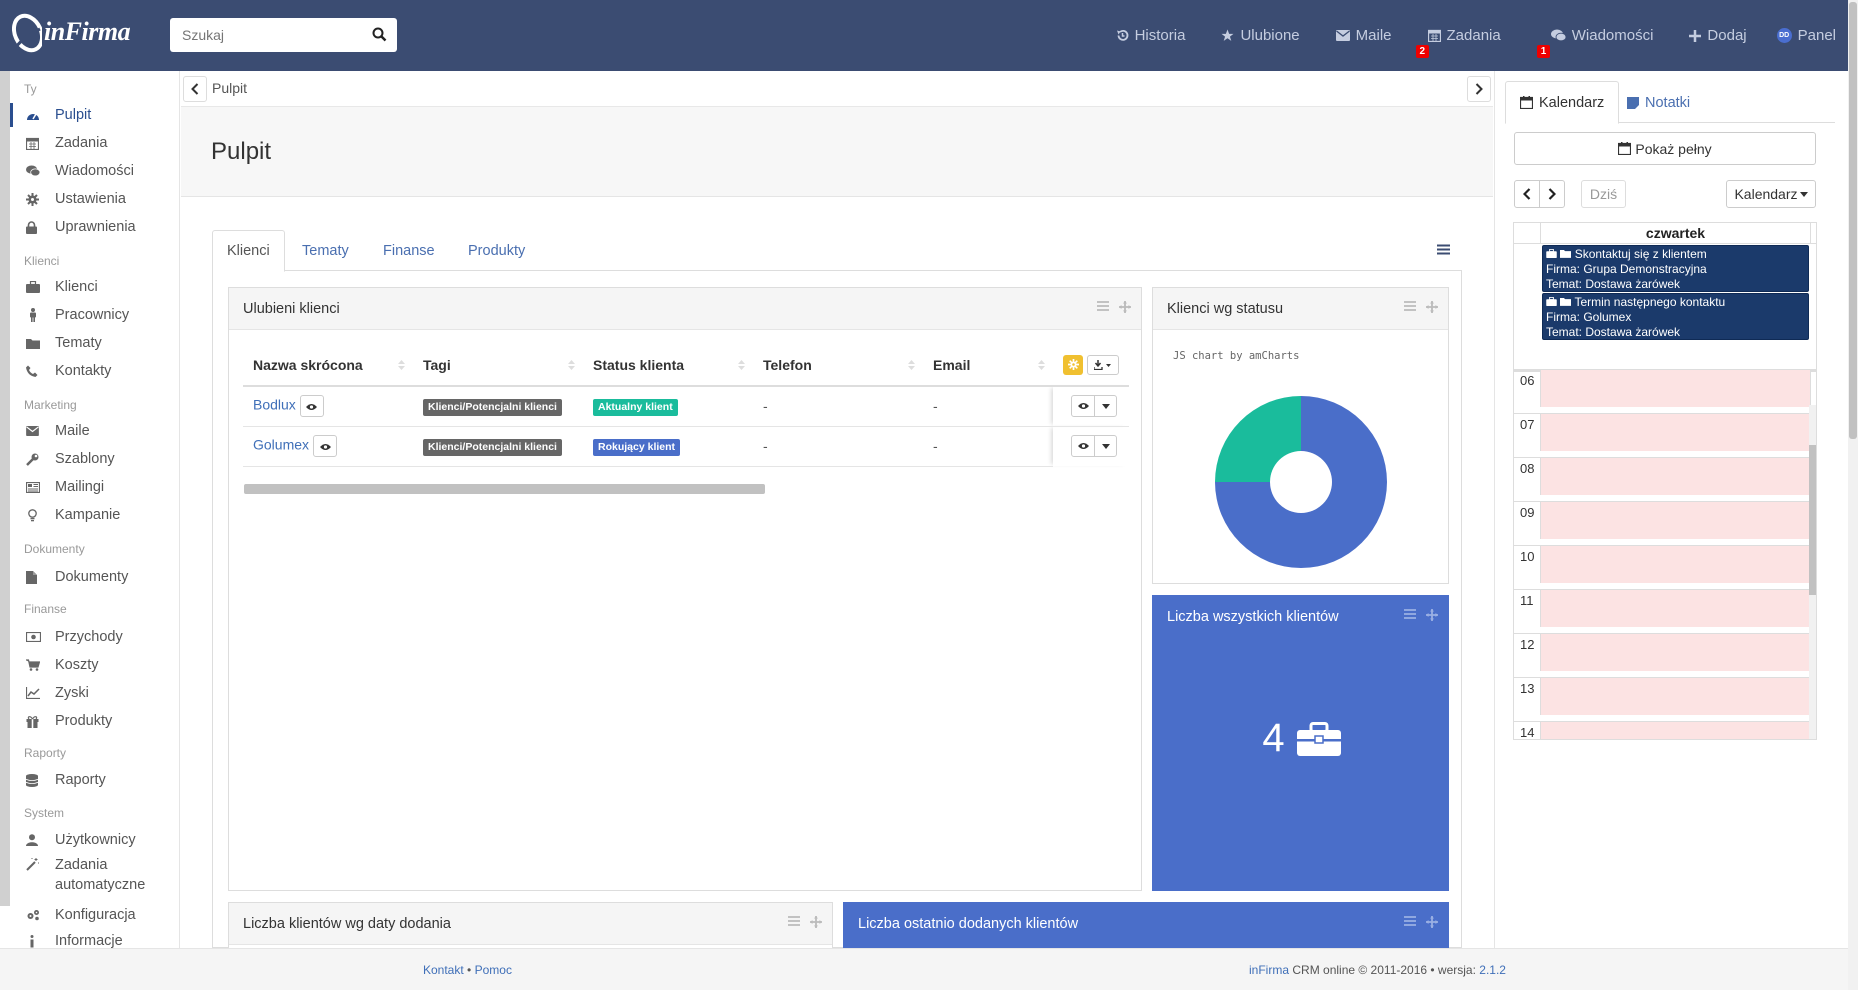 The image size is (1858, 990). I want to click on sidebar-item-zyski: Zyski, so click(94, 693).